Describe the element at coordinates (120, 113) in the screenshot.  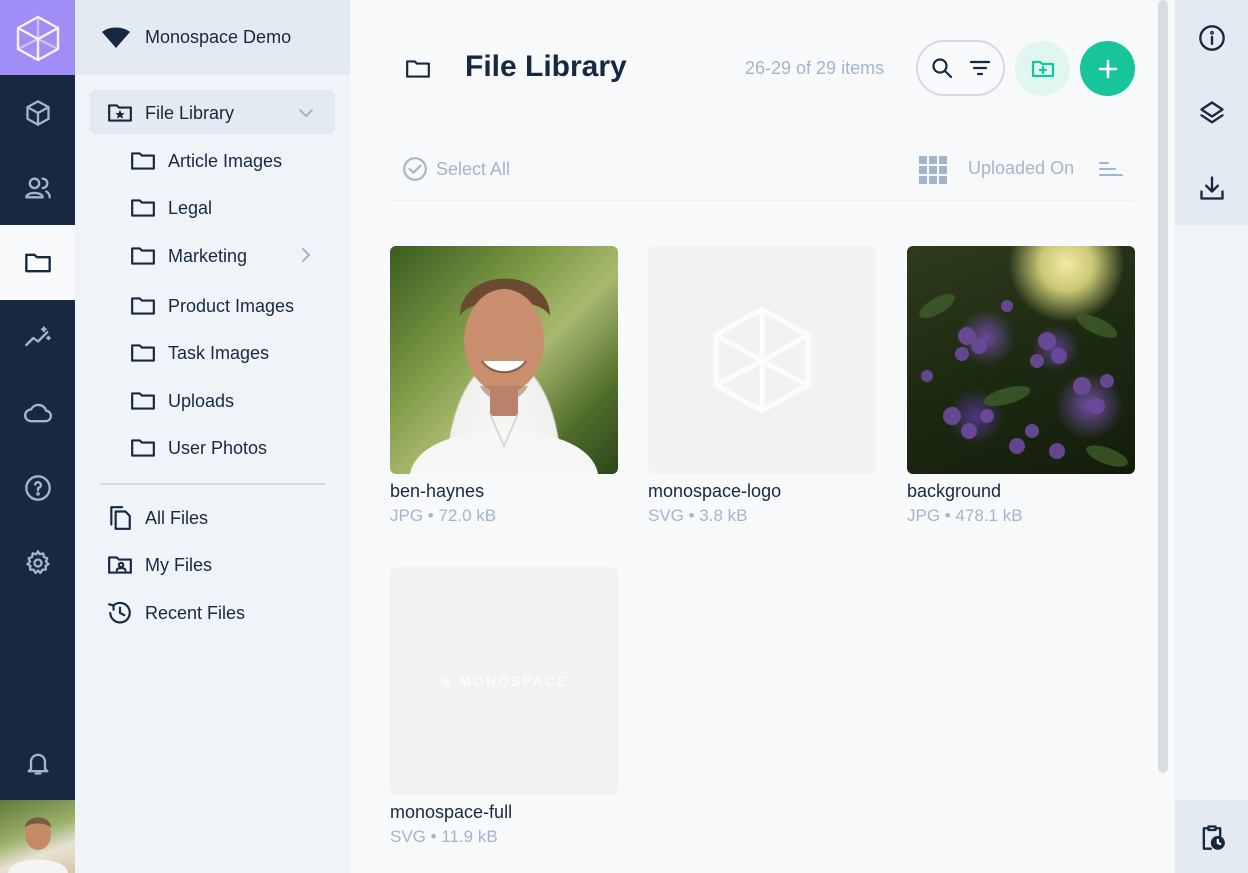
I see `folder-star-icon` at that location.